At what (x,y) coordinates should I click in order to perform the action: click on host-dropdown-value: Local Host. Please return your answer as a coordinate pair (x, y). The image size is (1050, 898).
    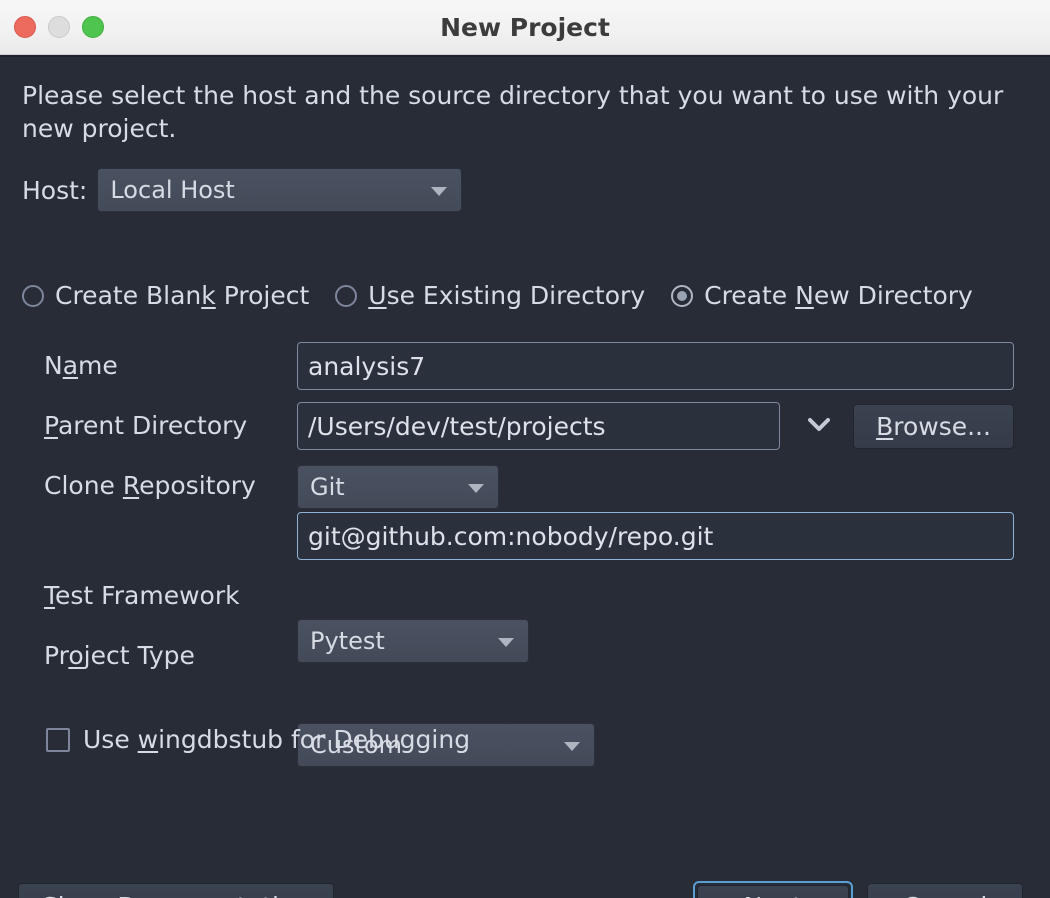
    Looking at the image, I should click on (172, 190).